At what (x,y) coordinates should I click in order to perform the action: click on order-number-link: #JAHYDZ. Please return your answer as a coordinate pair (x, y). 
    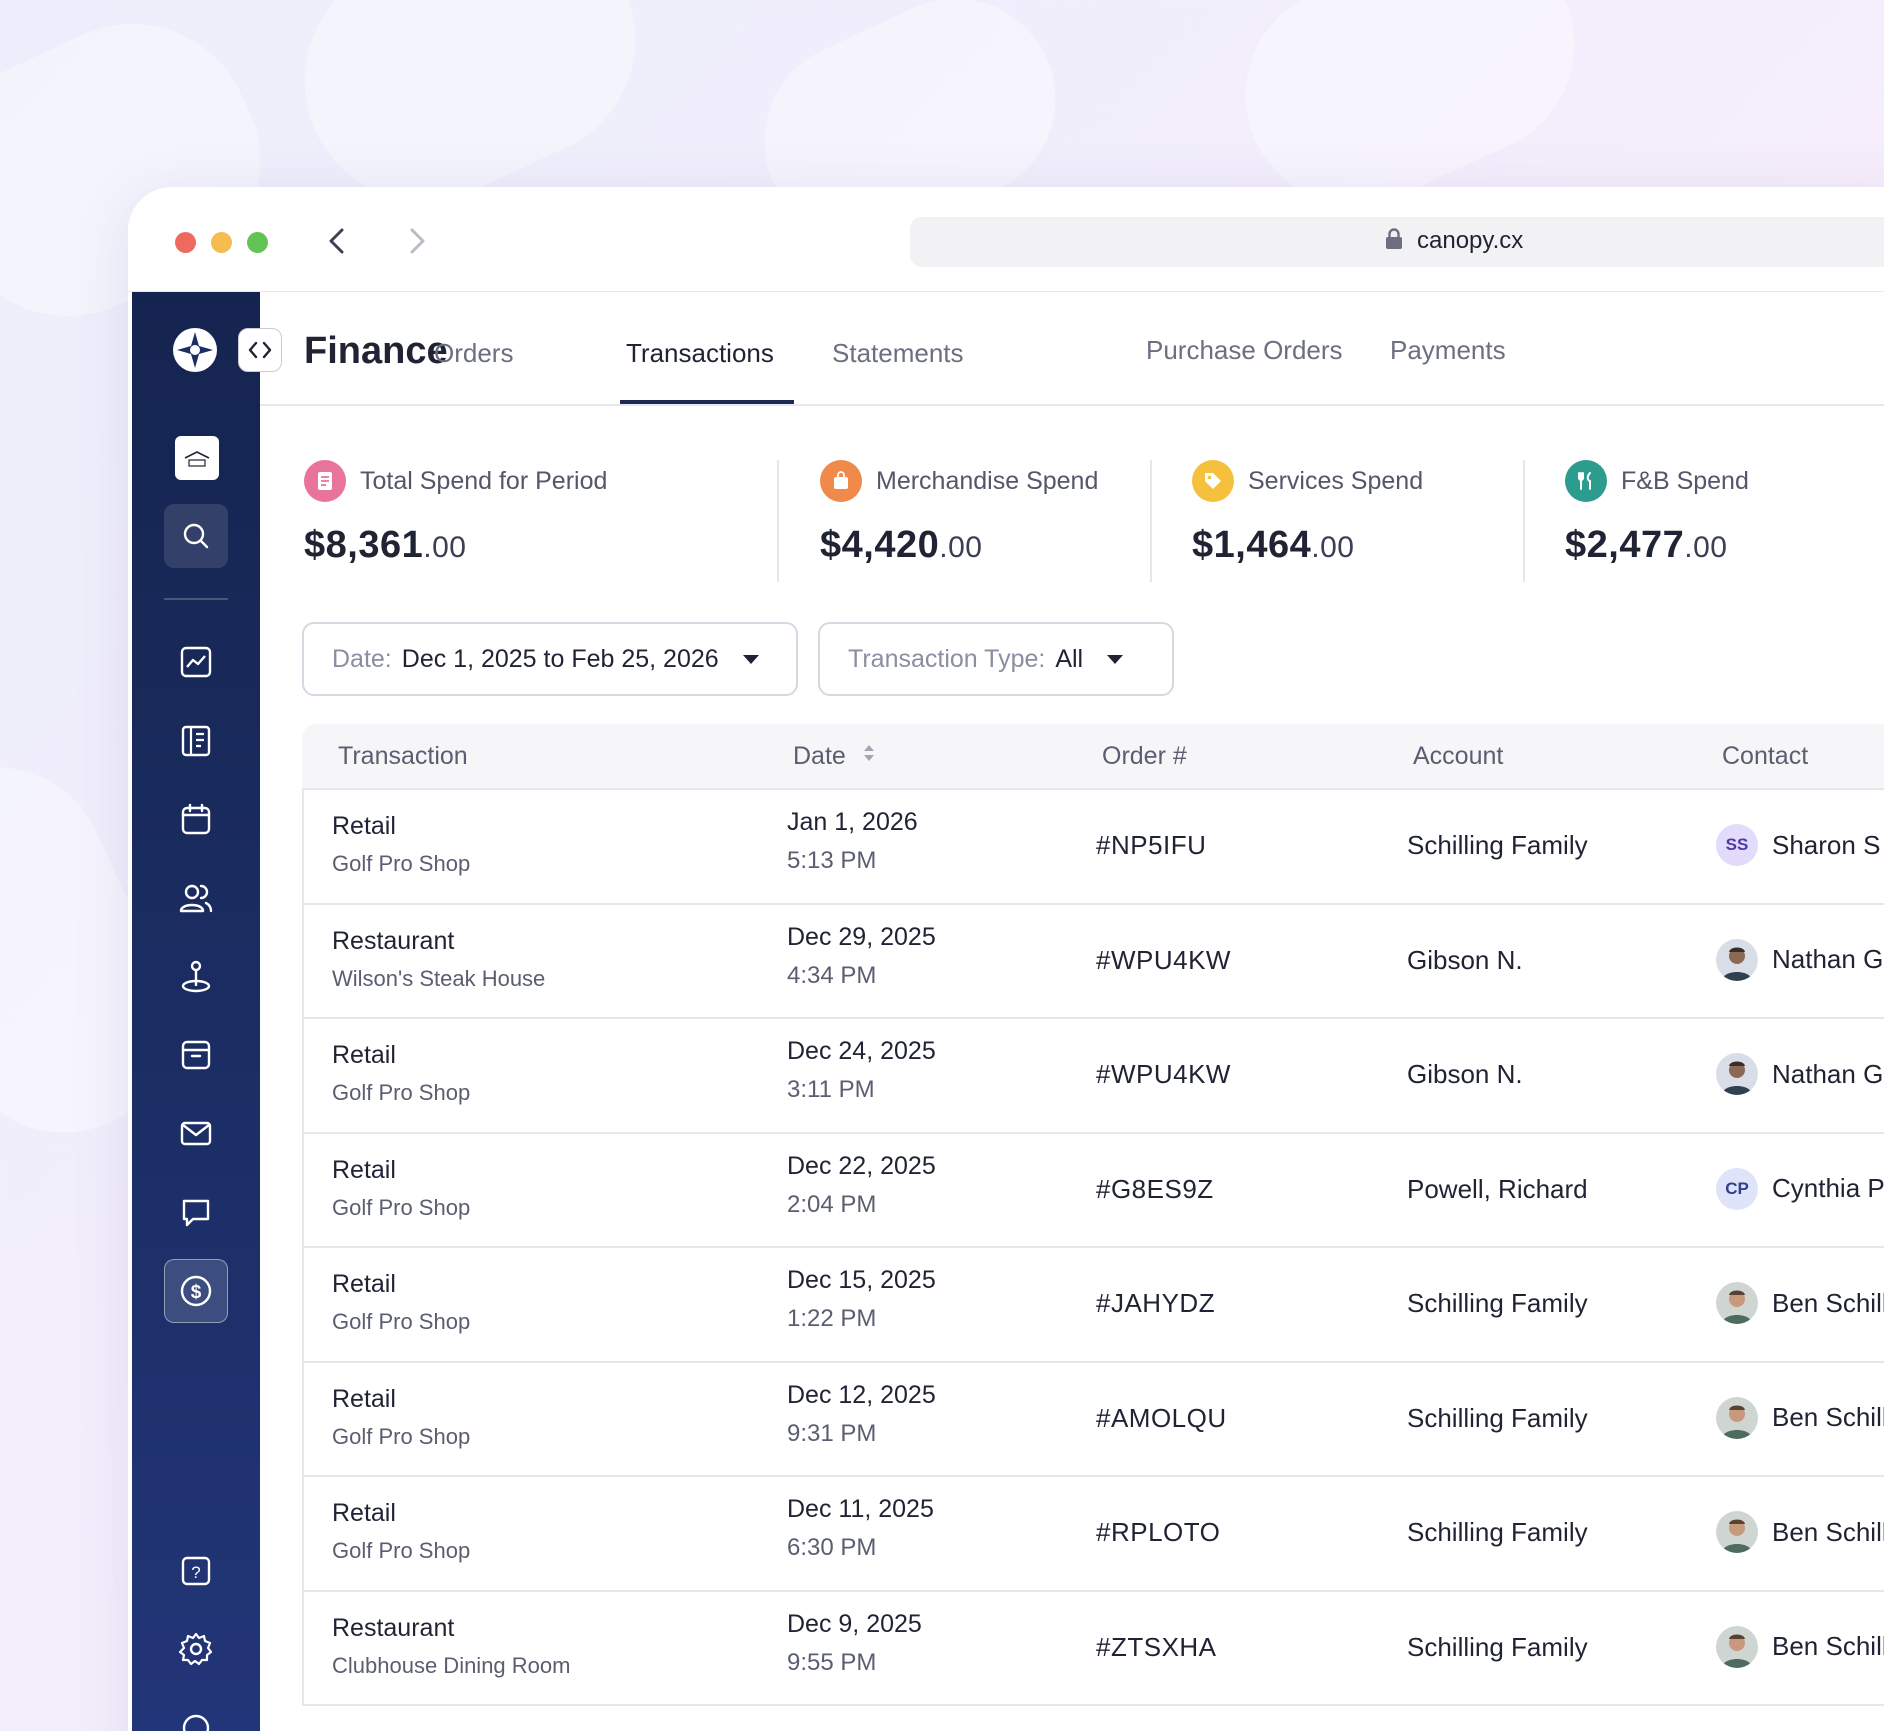
    Looking at the image, I should click on (1155, 1303).